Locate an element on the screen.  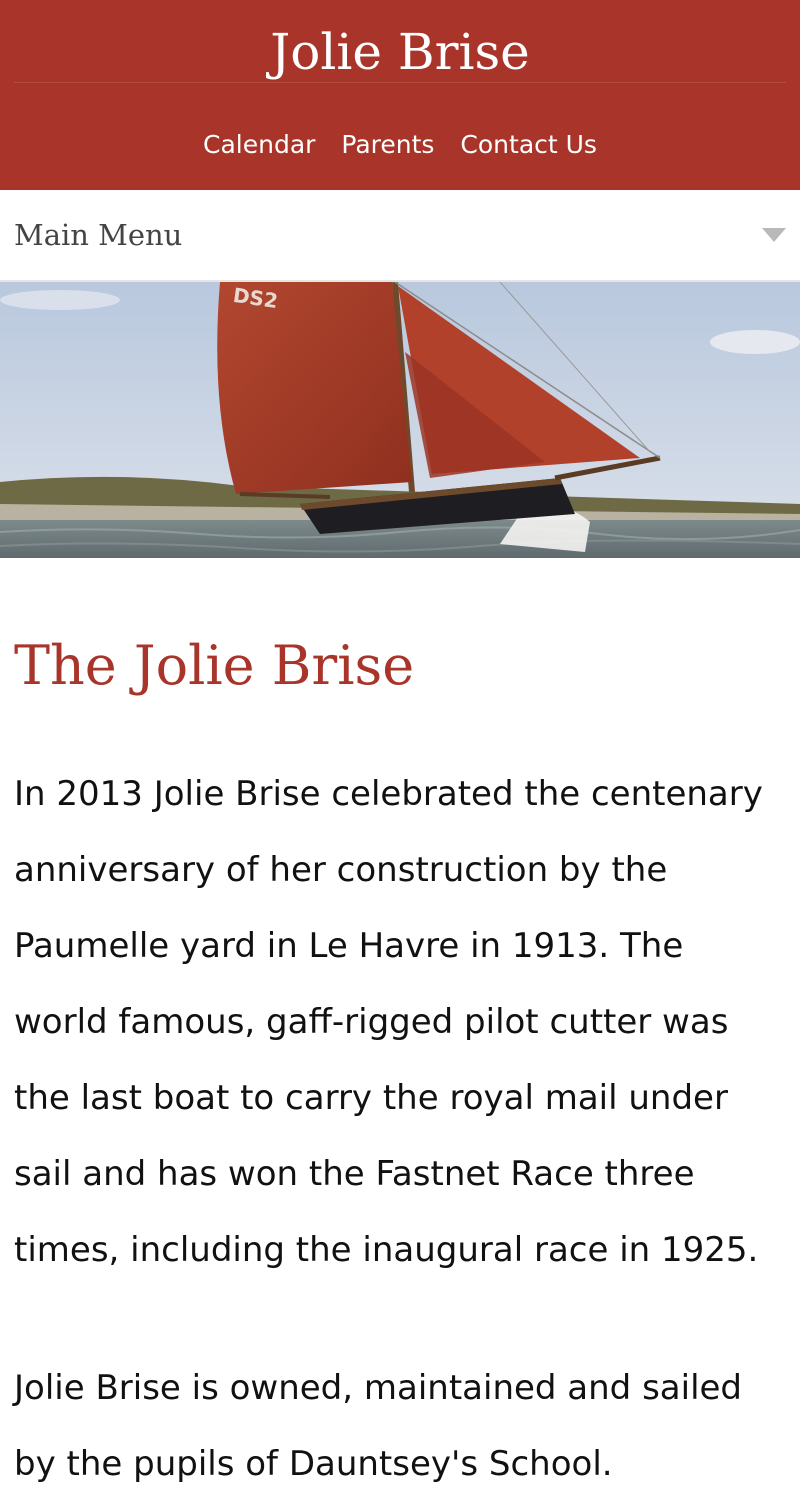
main-menu-toggle: Main Menu is located at coordinates (400, 236).